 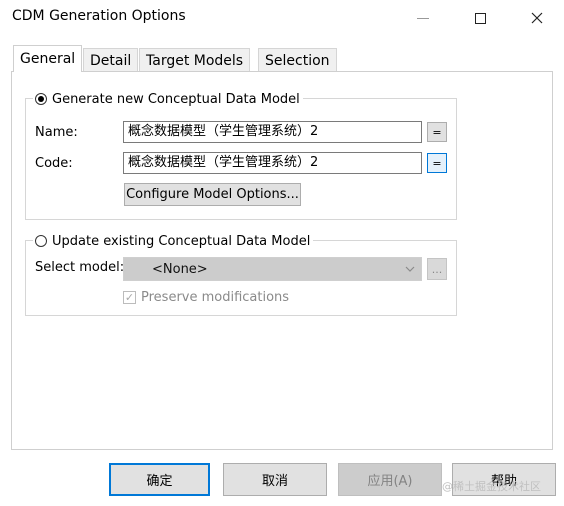 I want to click on select-model-label: Select model:, so click(x=80, y=267).